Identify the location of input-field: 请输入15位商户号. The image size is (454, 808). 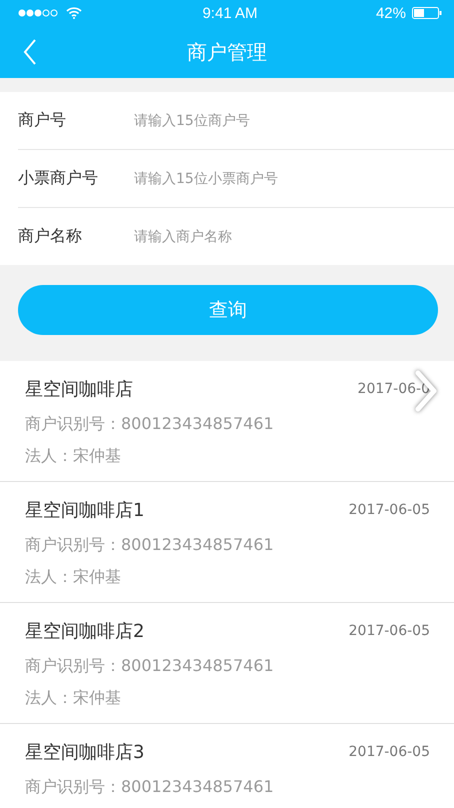
(274, 120).